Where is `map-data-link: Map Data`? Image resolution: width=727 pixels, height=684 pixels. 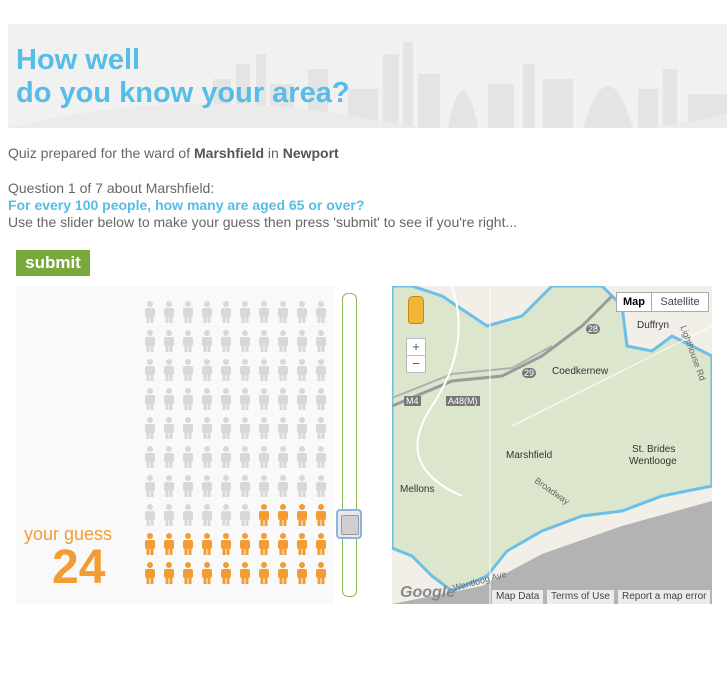 map-data-link: Map Data is located at coordinates (518, 597).